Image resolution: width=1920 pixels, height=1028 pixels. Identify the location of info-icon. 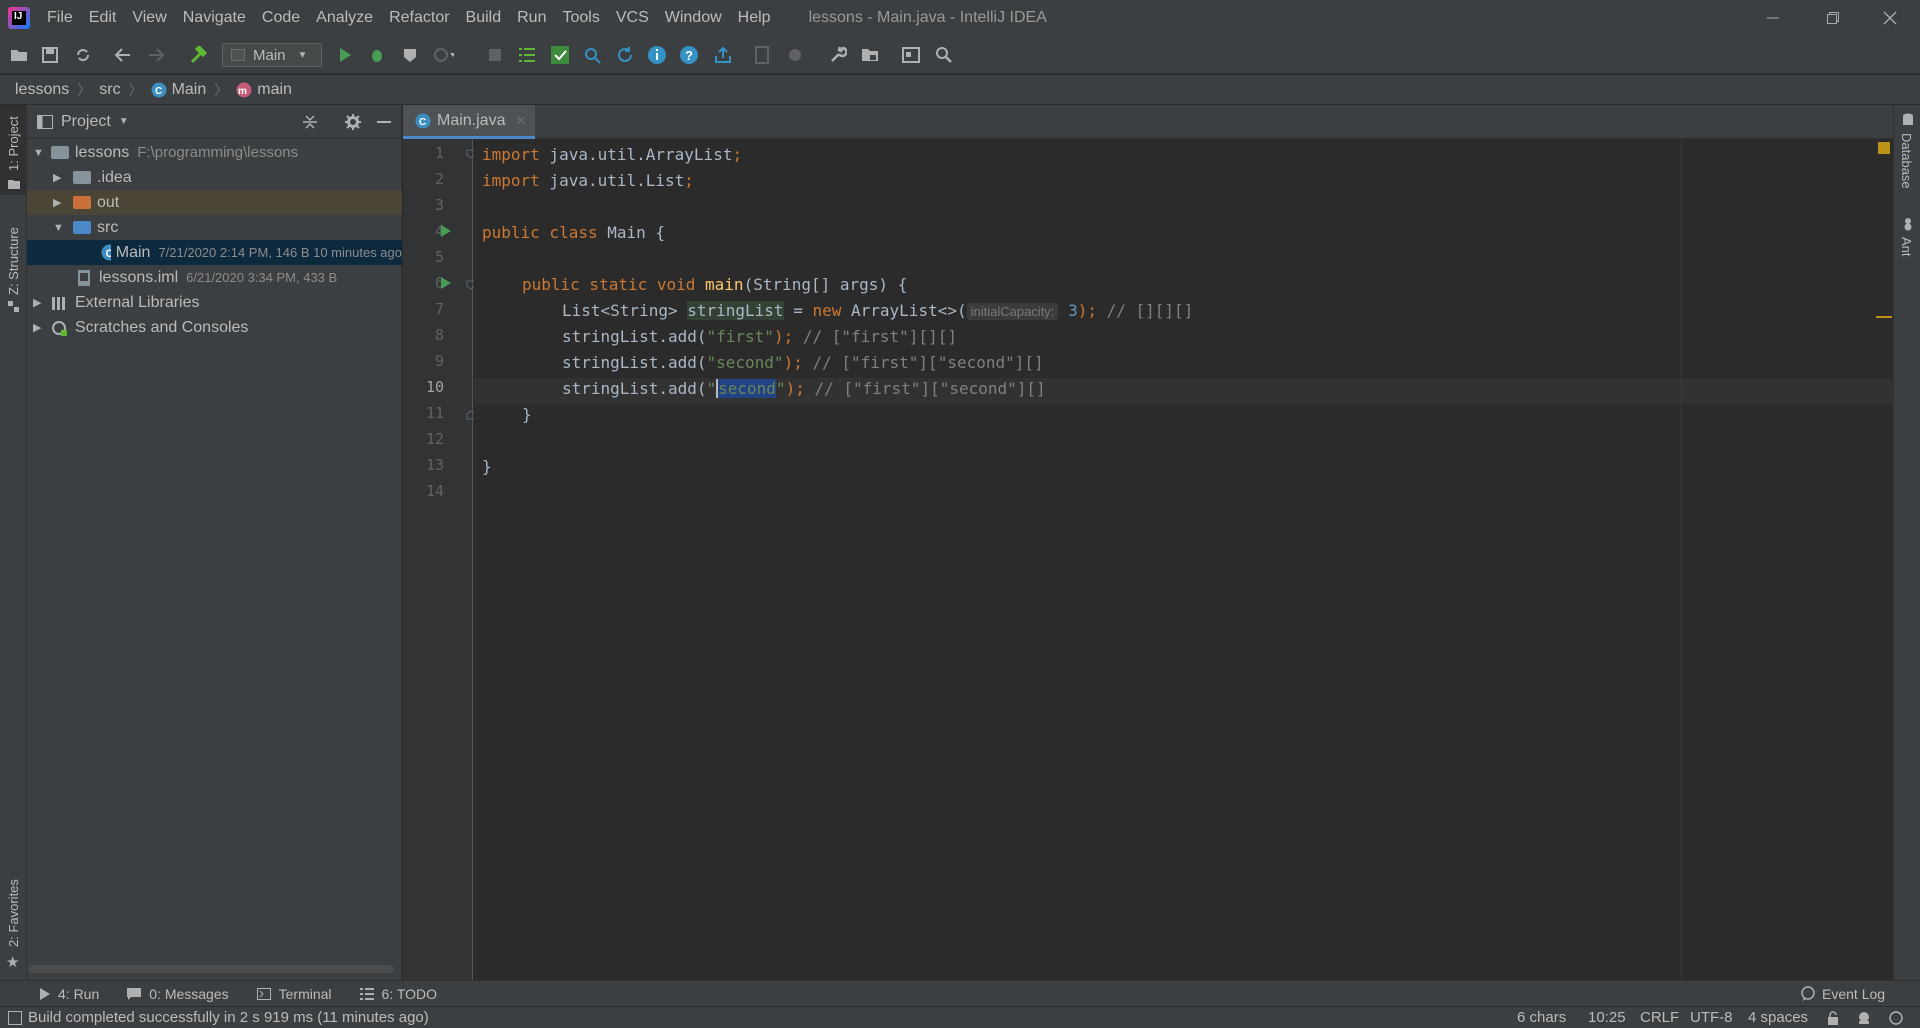
(657, 55).